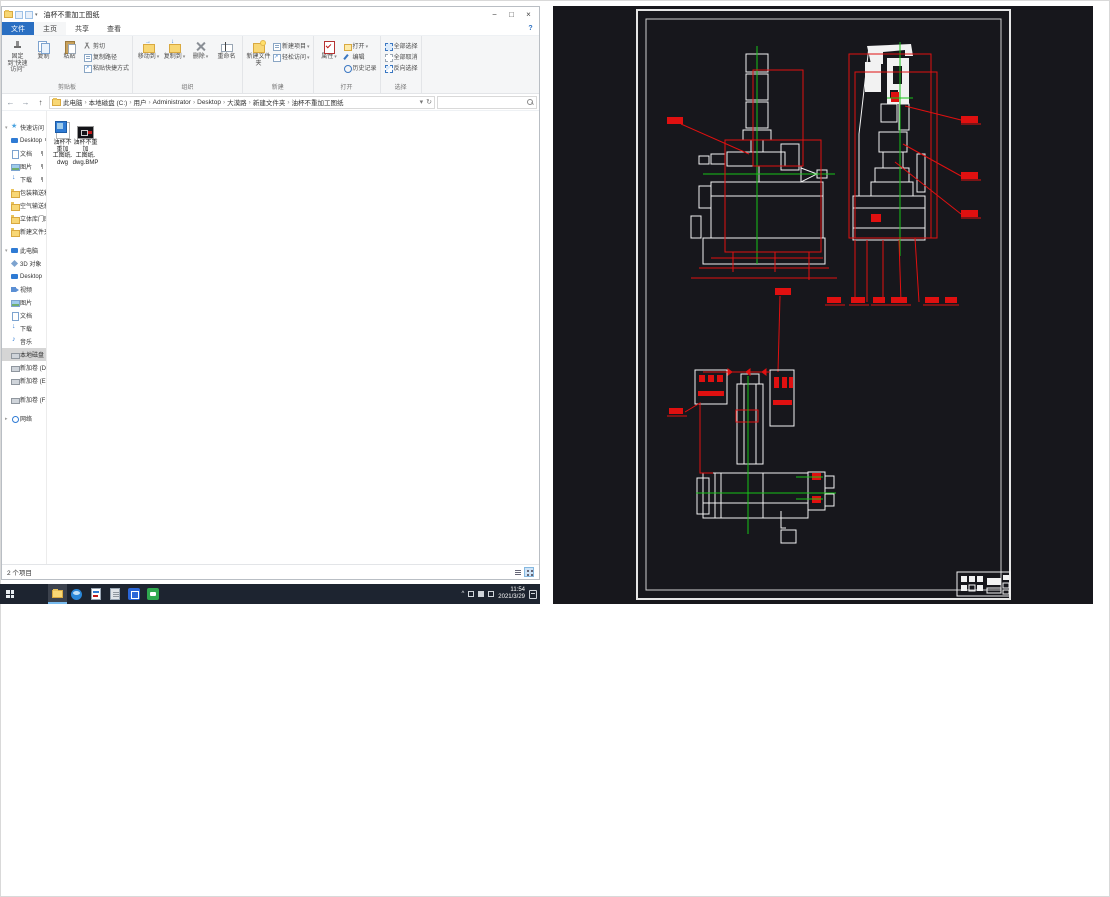  Describe the element at coordinates (106, 68) in the screenshot. I see `paste-shortcut-button: 粘贴快捷方式` at that location.